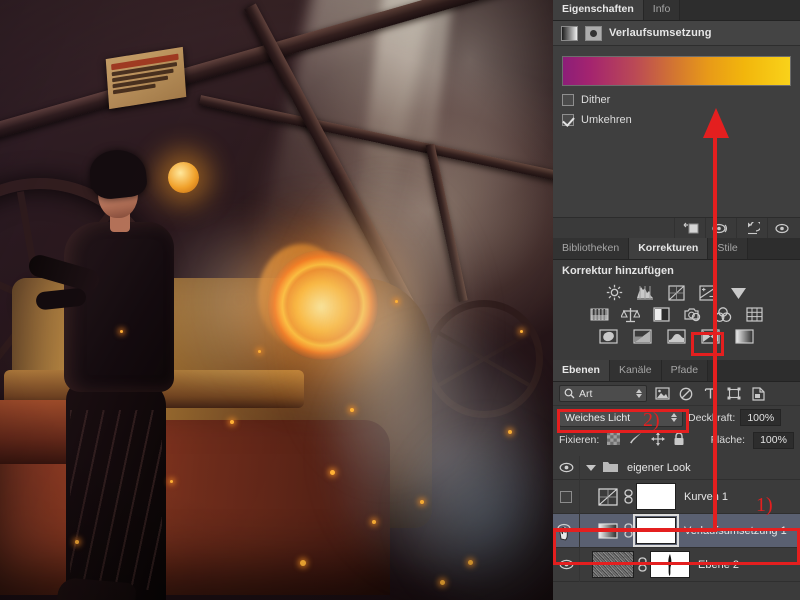  Describe the element at coordinates (676, 467) in the screenshot. I see `layer-row-group-eigener-look: eigener Look` at that location.